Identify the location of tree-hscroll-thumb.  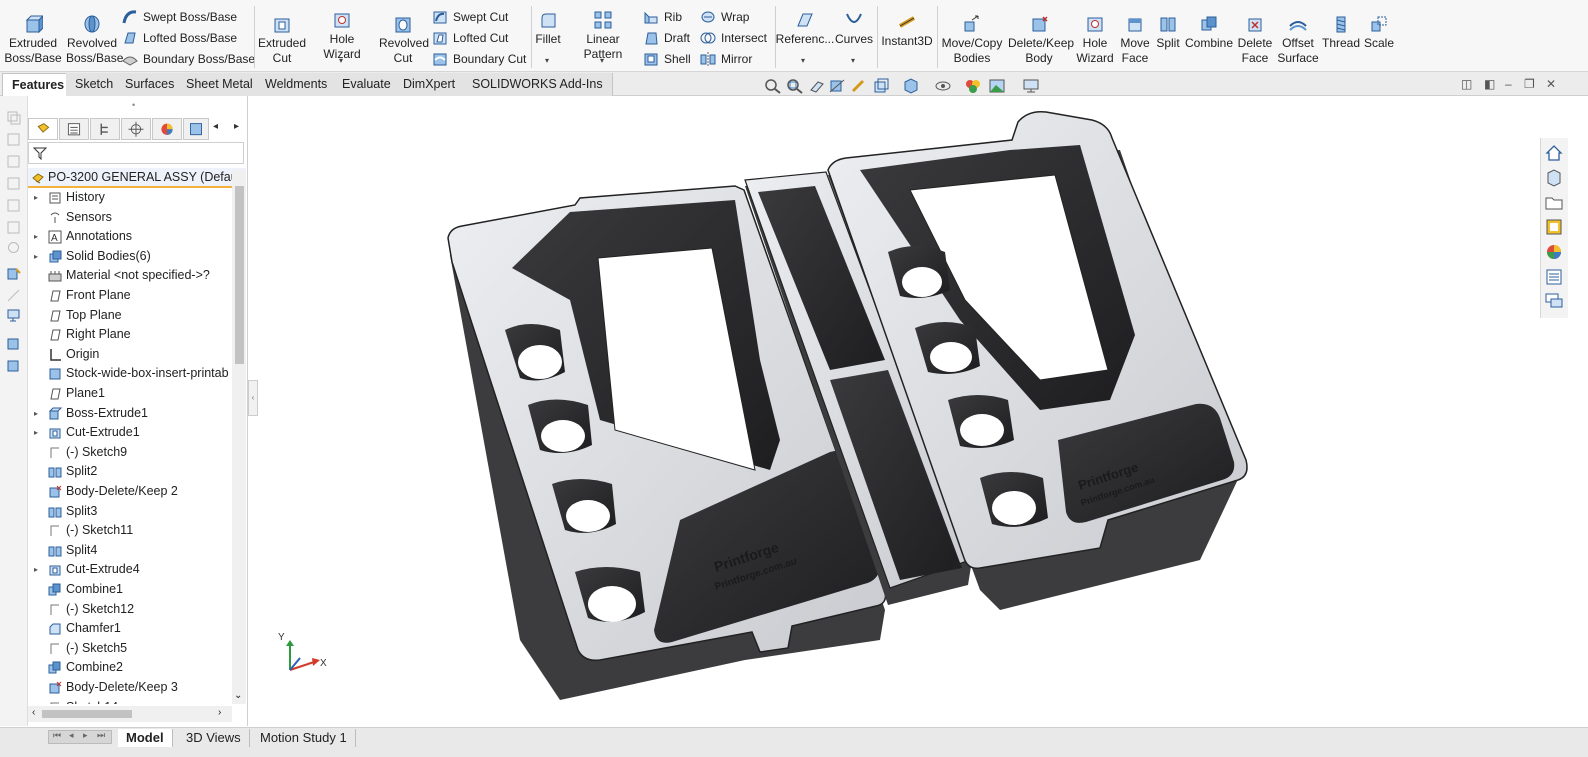
(87, 714).